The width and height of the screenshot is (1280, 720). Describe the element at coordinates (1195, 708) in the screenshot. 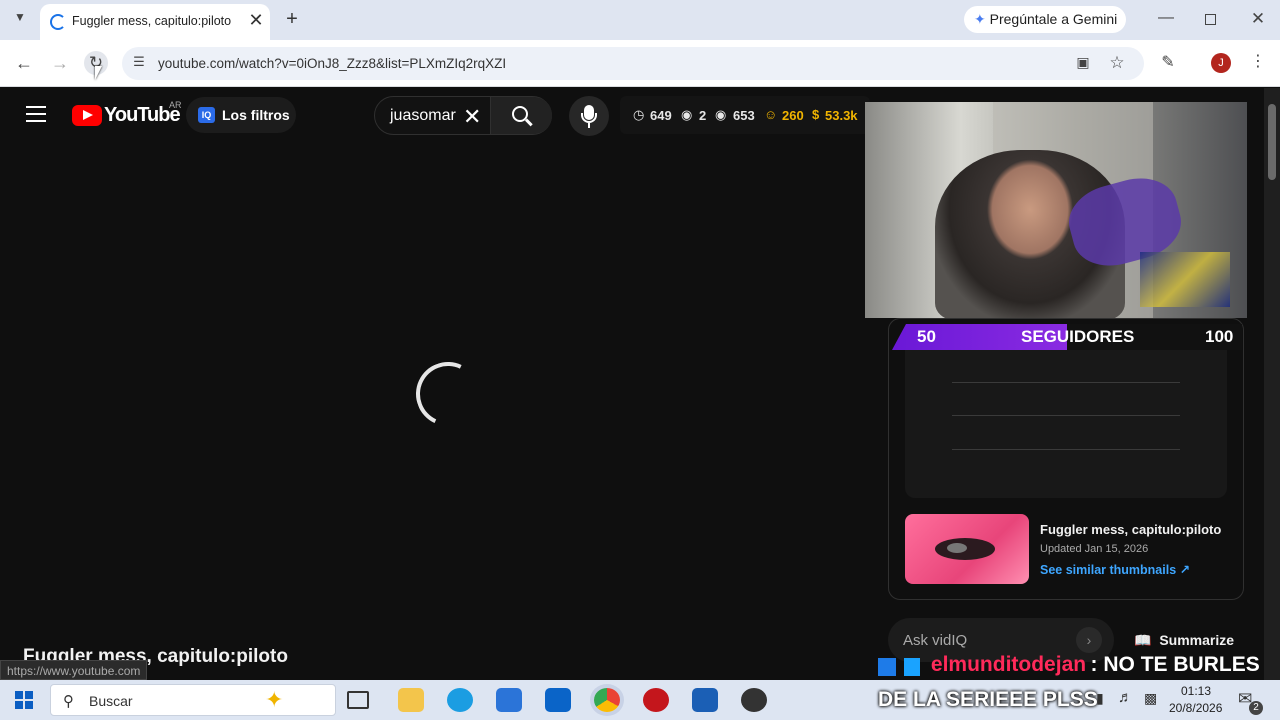

I see `clock-date: 20/8/2026` at that location.